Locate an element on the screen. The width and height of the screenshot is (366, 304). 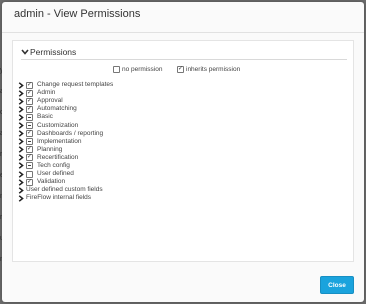
permission-tree-row: Validation is located at coordinates (177, 182).